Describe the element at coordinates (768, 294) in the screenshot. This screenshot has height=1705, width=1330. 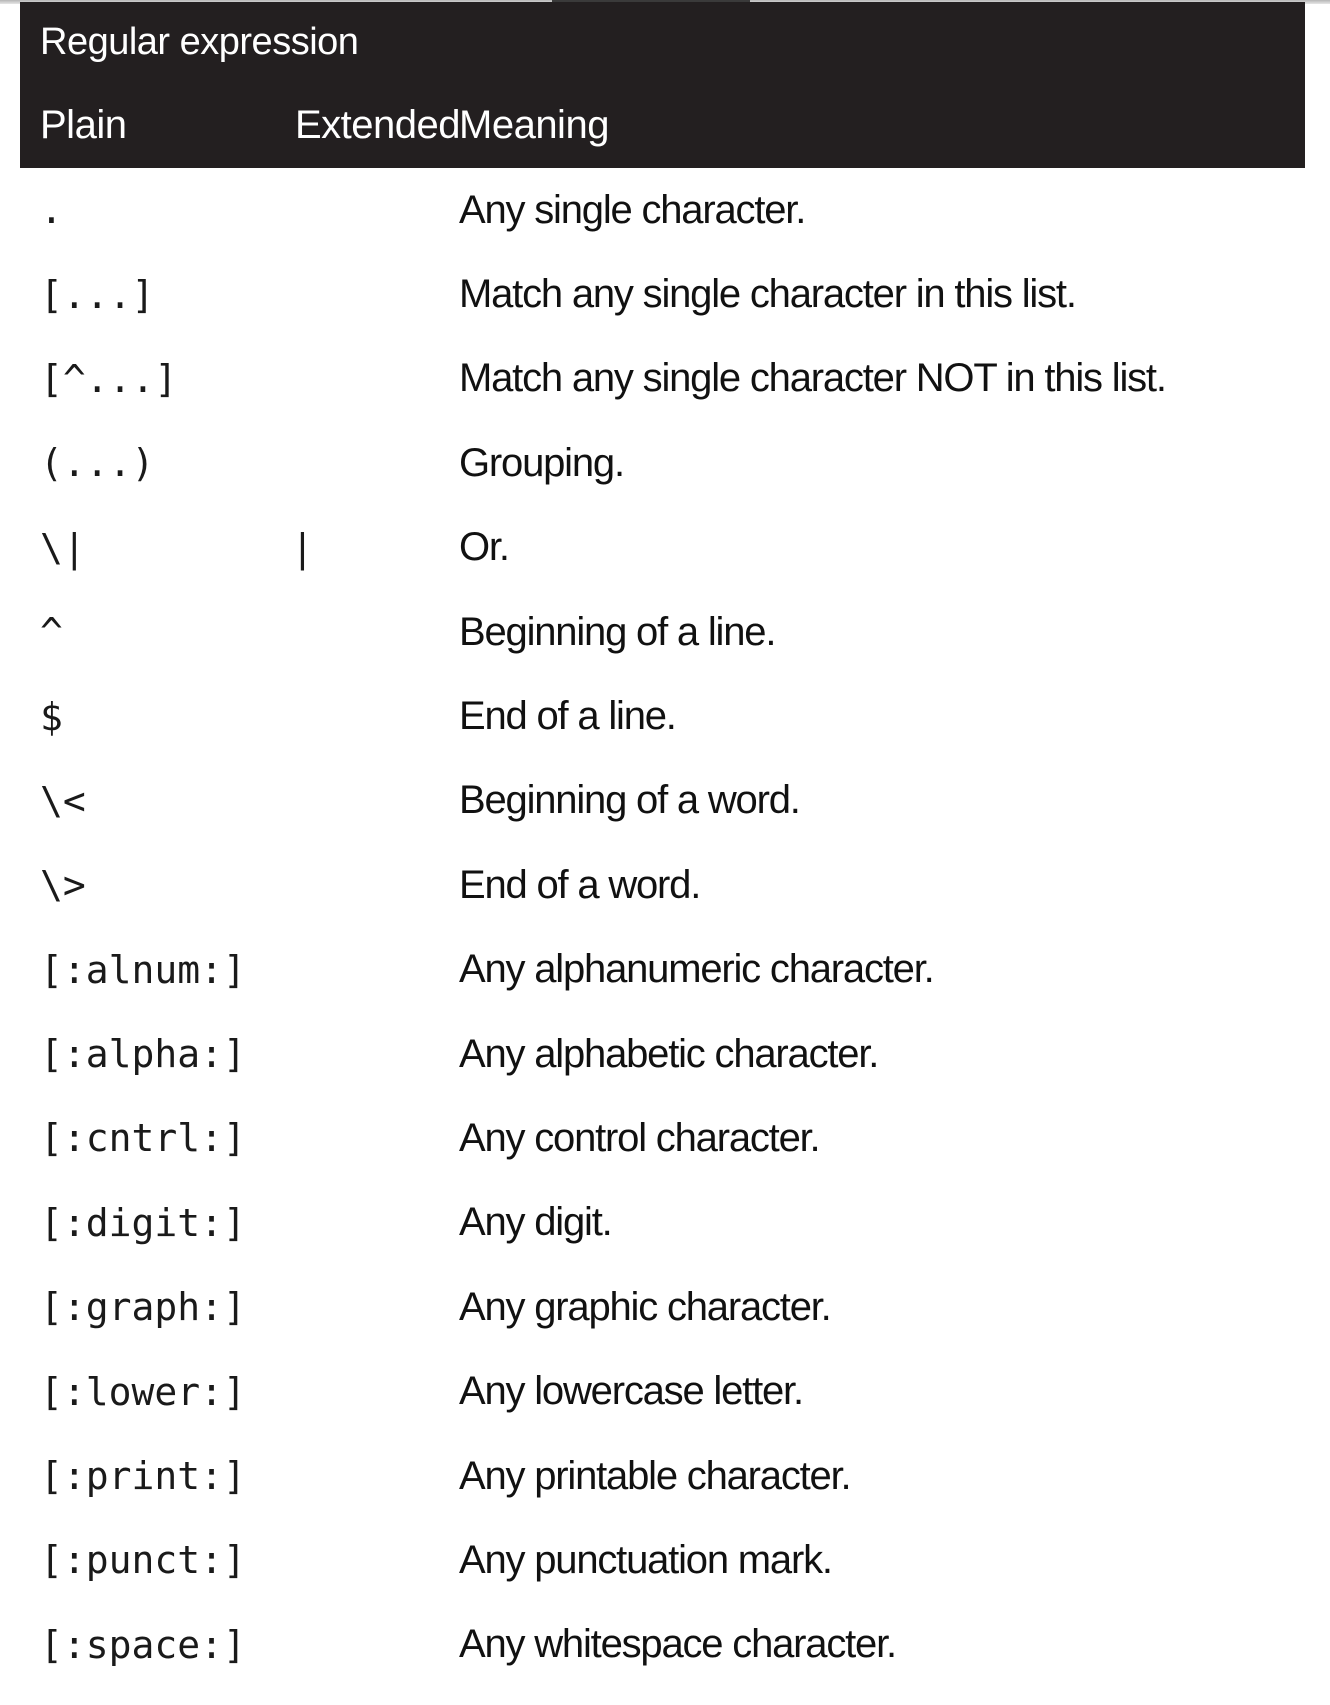
I see `meaning-cell: Match any single character in this list.` at that location.